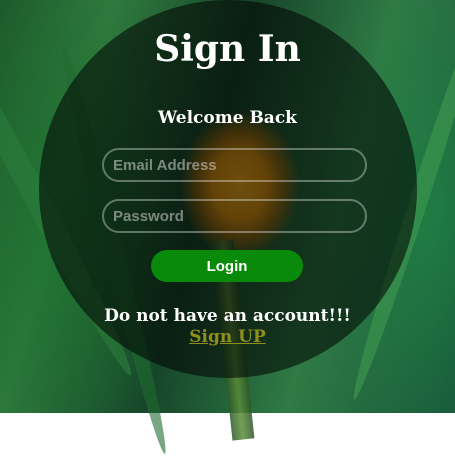 The width and height of the screenshot is (455, 456). I want to click on page-title: Sign In, so click(227, 49).